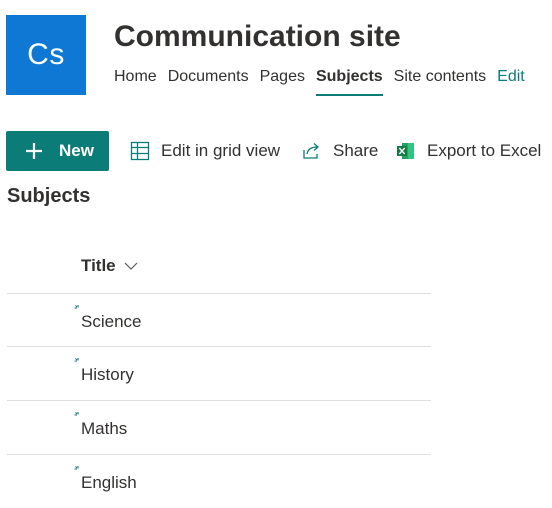 The image size is (552, 508). What do you see at coordinates (349, 81) in the screenshot?
I see `nav-subjects: Subjects` at bounding box center [349, 81].